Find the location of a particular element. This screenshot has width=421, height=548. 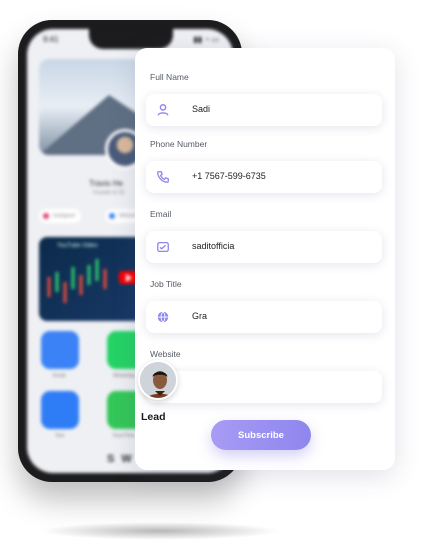

status-time: 9:41 is located at coordinates (51, 39).